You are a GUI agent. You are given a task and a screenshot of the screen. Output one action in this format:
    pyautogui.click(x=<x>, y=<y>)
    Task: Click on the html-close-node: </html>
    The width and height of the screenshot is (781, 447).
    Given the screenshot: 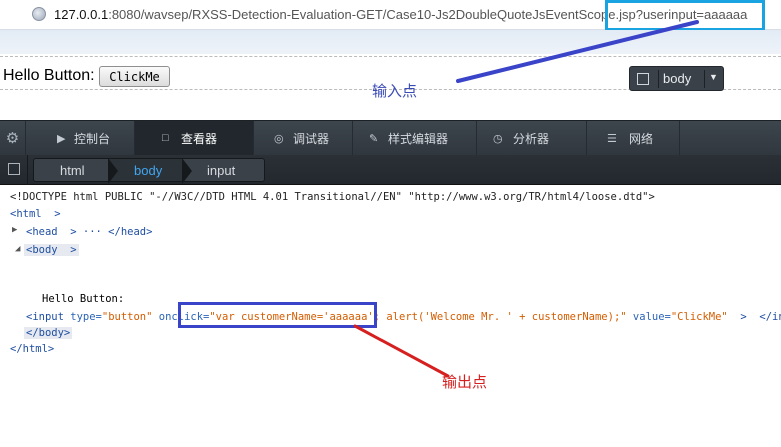 What is the action you would take?
    pyautogui.click(x=32, y=349)
    